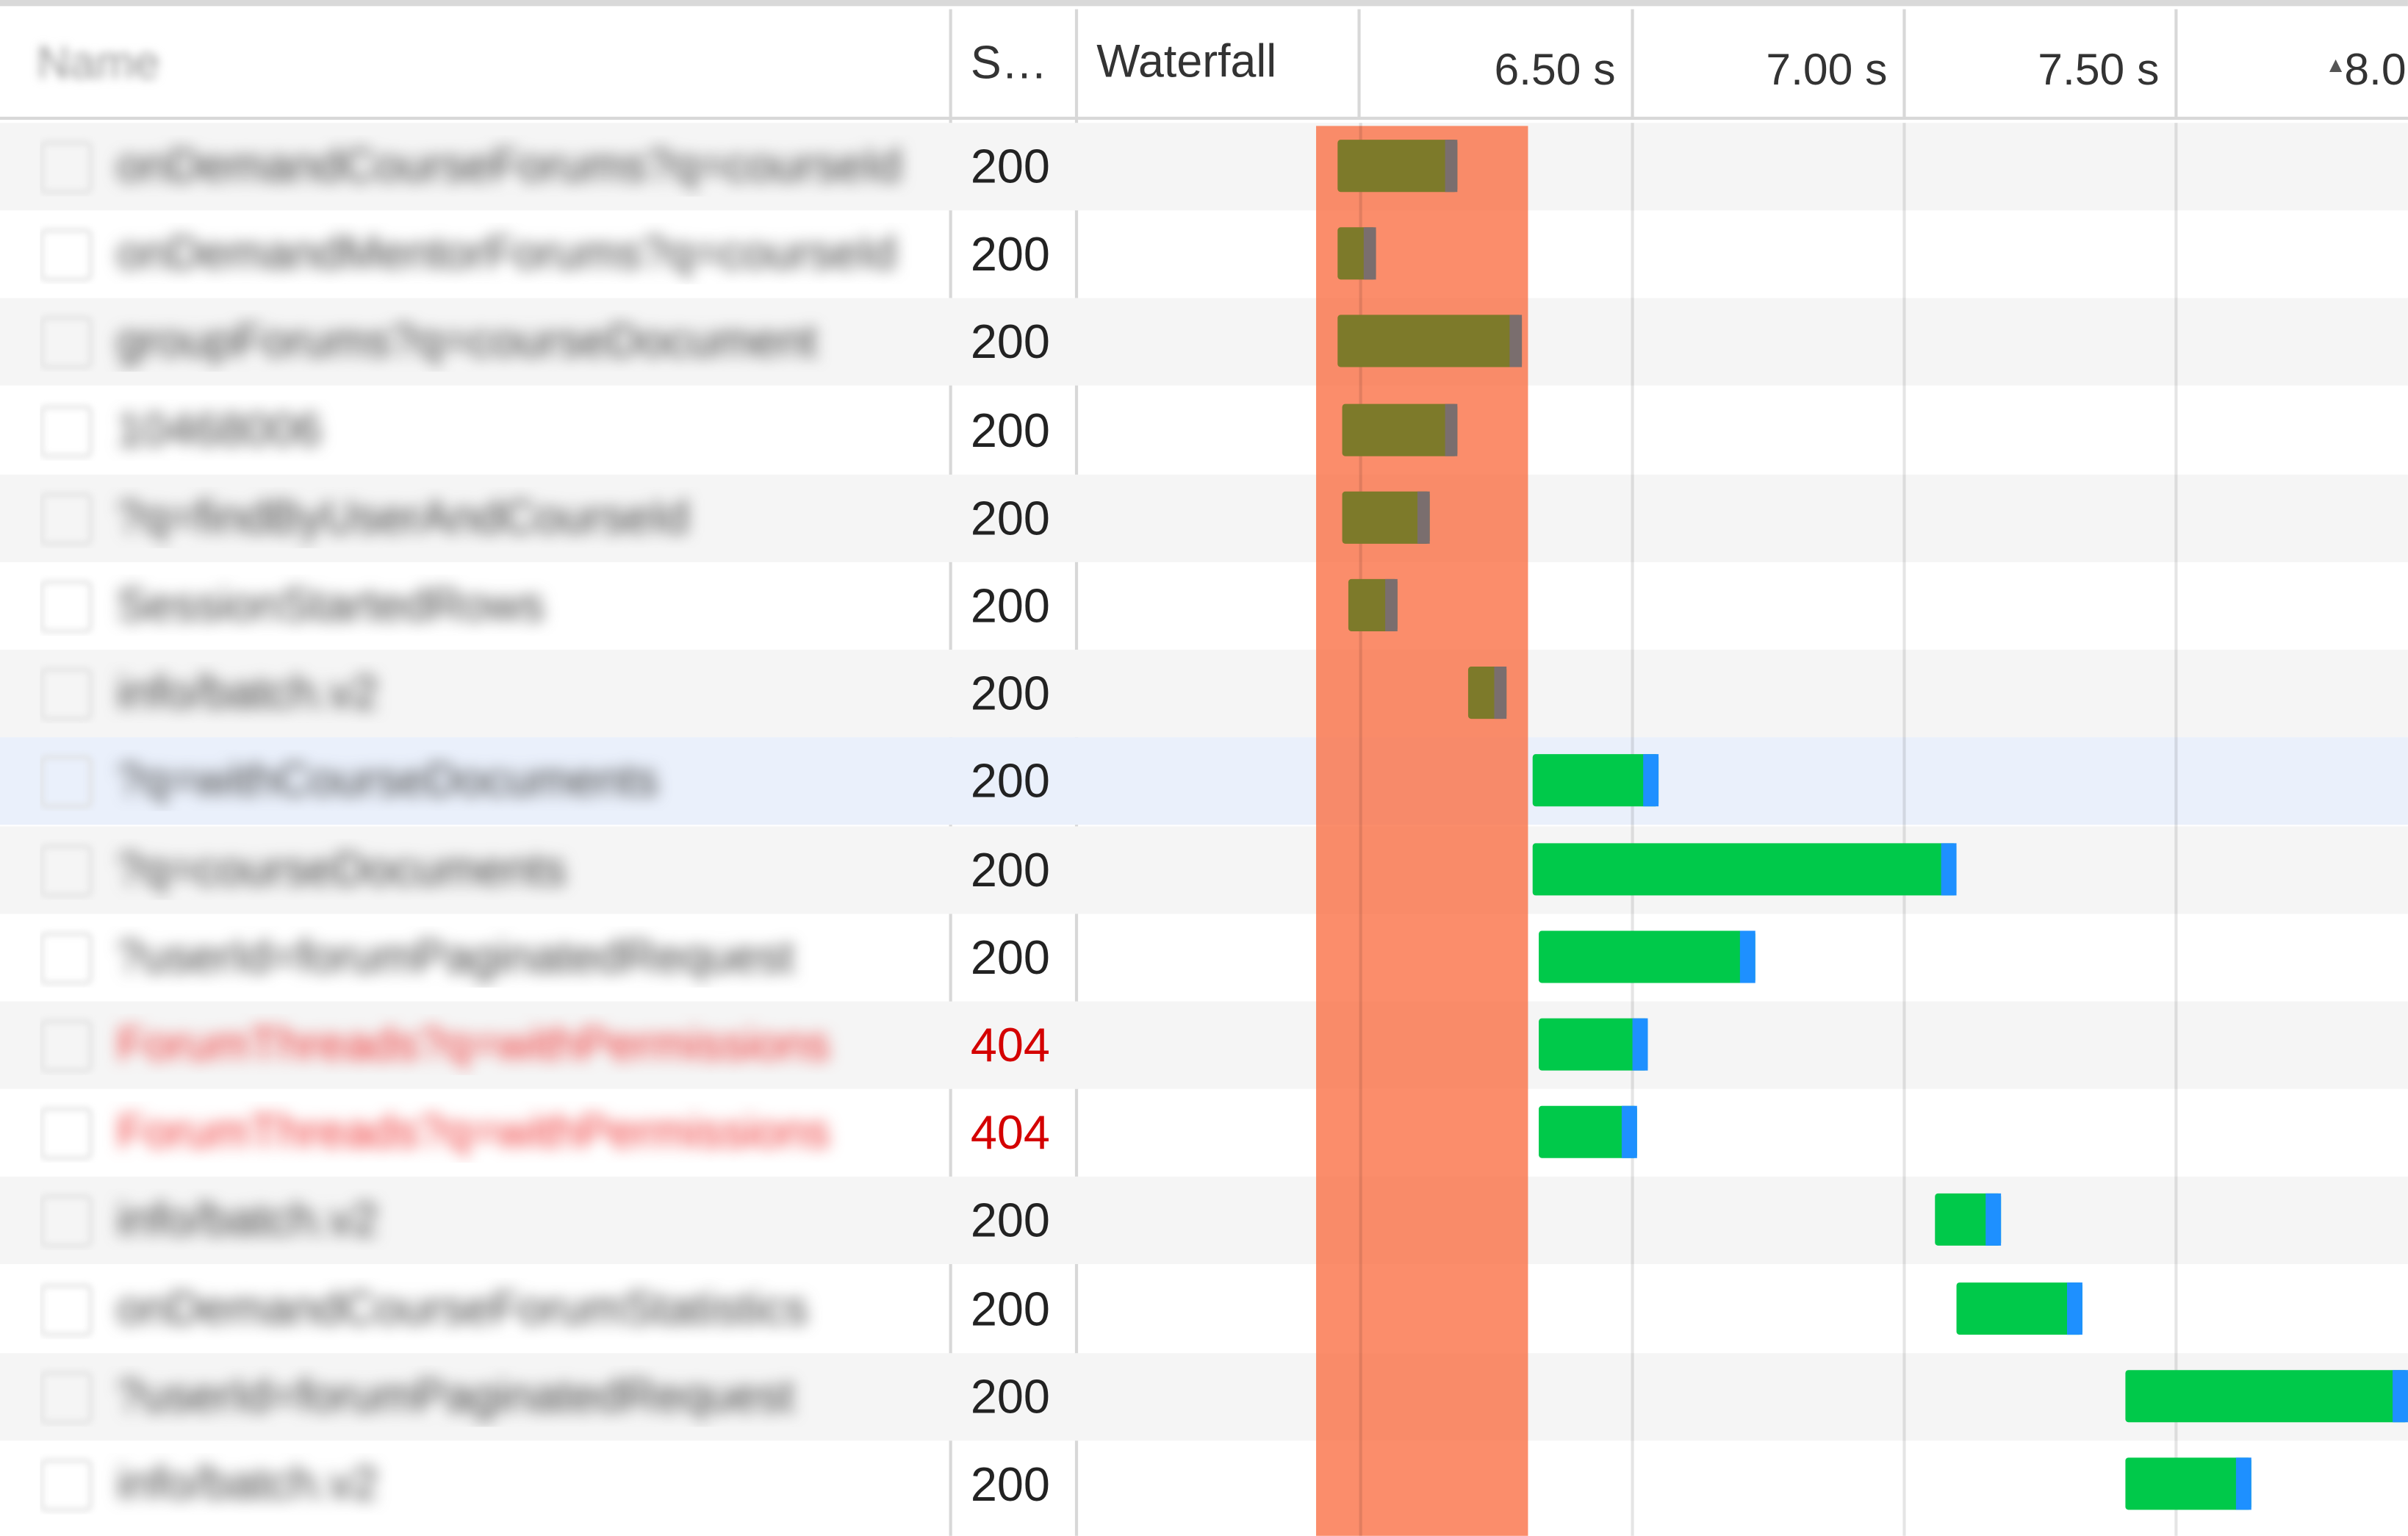 This screenshot has height=1536, width=2408. I want to click on request-name-cell: 10468006, so click(491, 430).